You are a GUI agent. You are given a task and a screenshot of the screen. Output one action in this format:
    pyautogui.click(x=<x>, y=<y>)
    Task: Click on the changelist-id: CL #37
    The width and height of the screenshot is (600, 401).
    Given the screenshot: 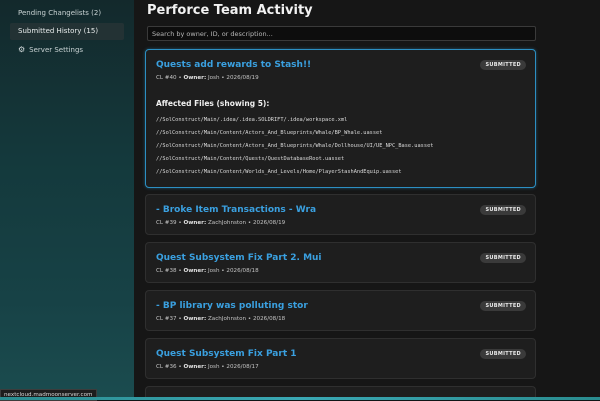 What is the action you would take?
    pyautogui.click(x=166, y=319)
    